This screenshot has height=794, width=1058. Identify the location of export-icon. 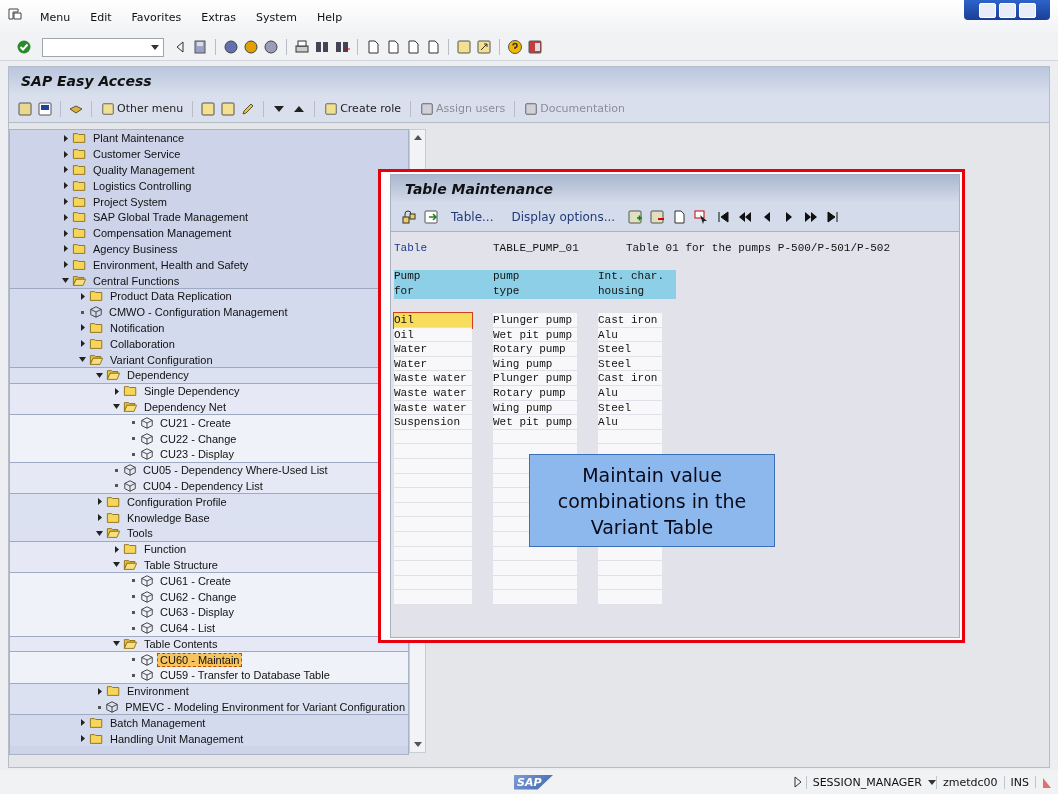
(431, 217).